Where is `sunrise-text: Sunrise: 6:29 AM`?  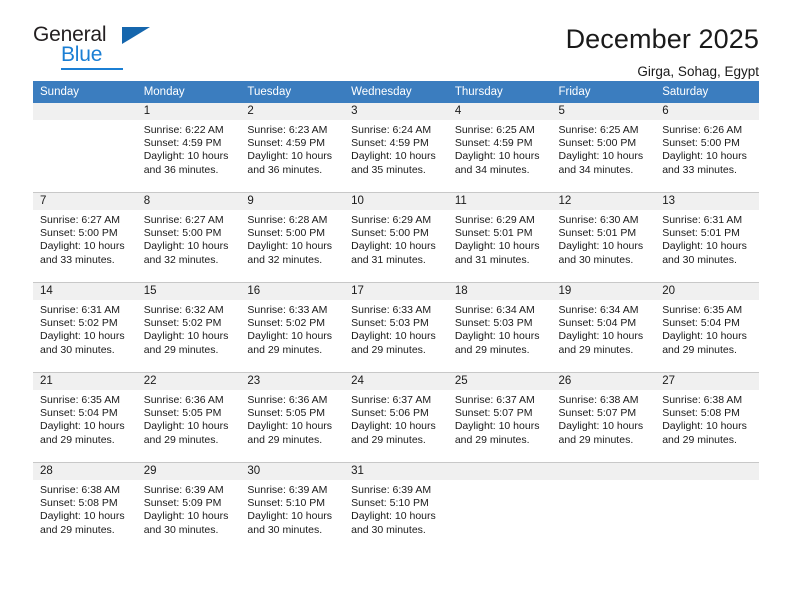
sunrise-text: Sunrise: 6:29 AM is located at coordinates (494, 220).